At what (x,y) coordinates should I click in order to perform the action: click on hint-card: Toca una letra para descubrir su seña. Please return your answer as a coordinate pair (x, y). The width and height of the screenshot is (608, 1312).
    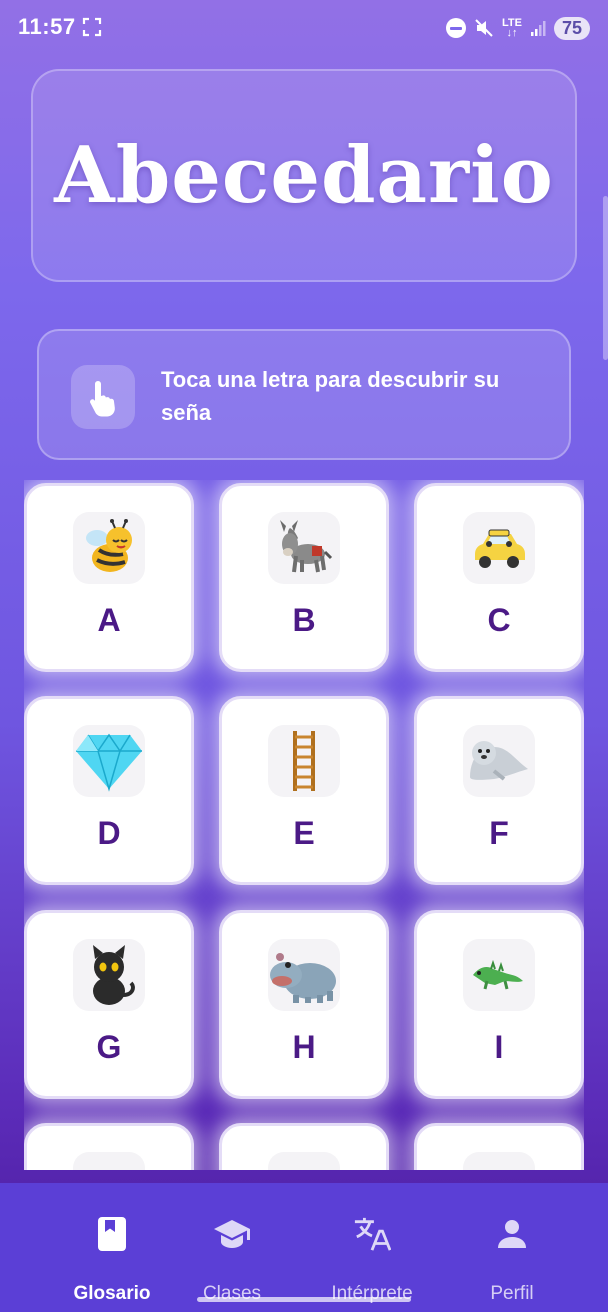
    Looking at the image, I should click on (304, 394).